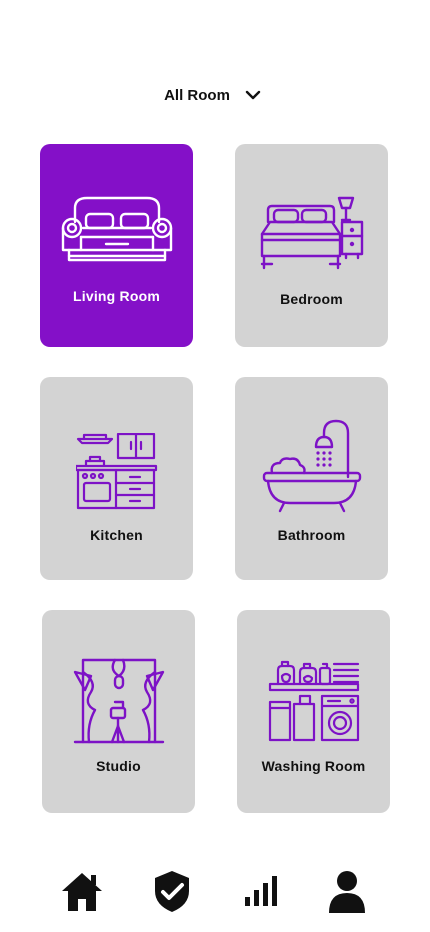 Image resolution: width=430 pixels, height=932 pixels. I want to click on bed-icon, so click(311, 233).